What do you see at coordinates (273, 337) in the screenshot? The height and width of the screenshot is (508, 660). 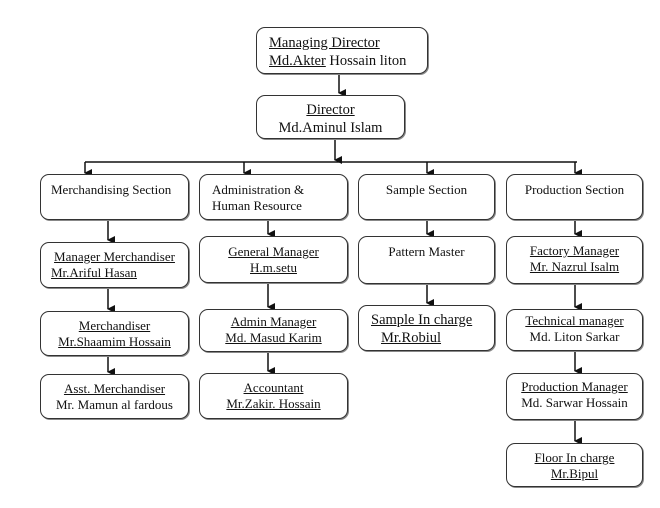 I see `admin-manager-name: Md. Masud Karim` at bounding box center [273, 337].